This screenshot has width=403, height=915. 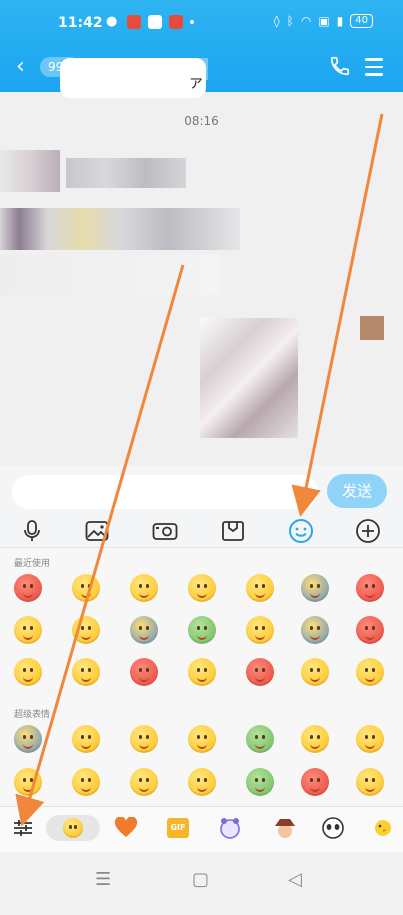 What do you see at coordinates (333, 828) in the screenshot?
I see `panda-tab-icon` at bounding box center [333, 828].